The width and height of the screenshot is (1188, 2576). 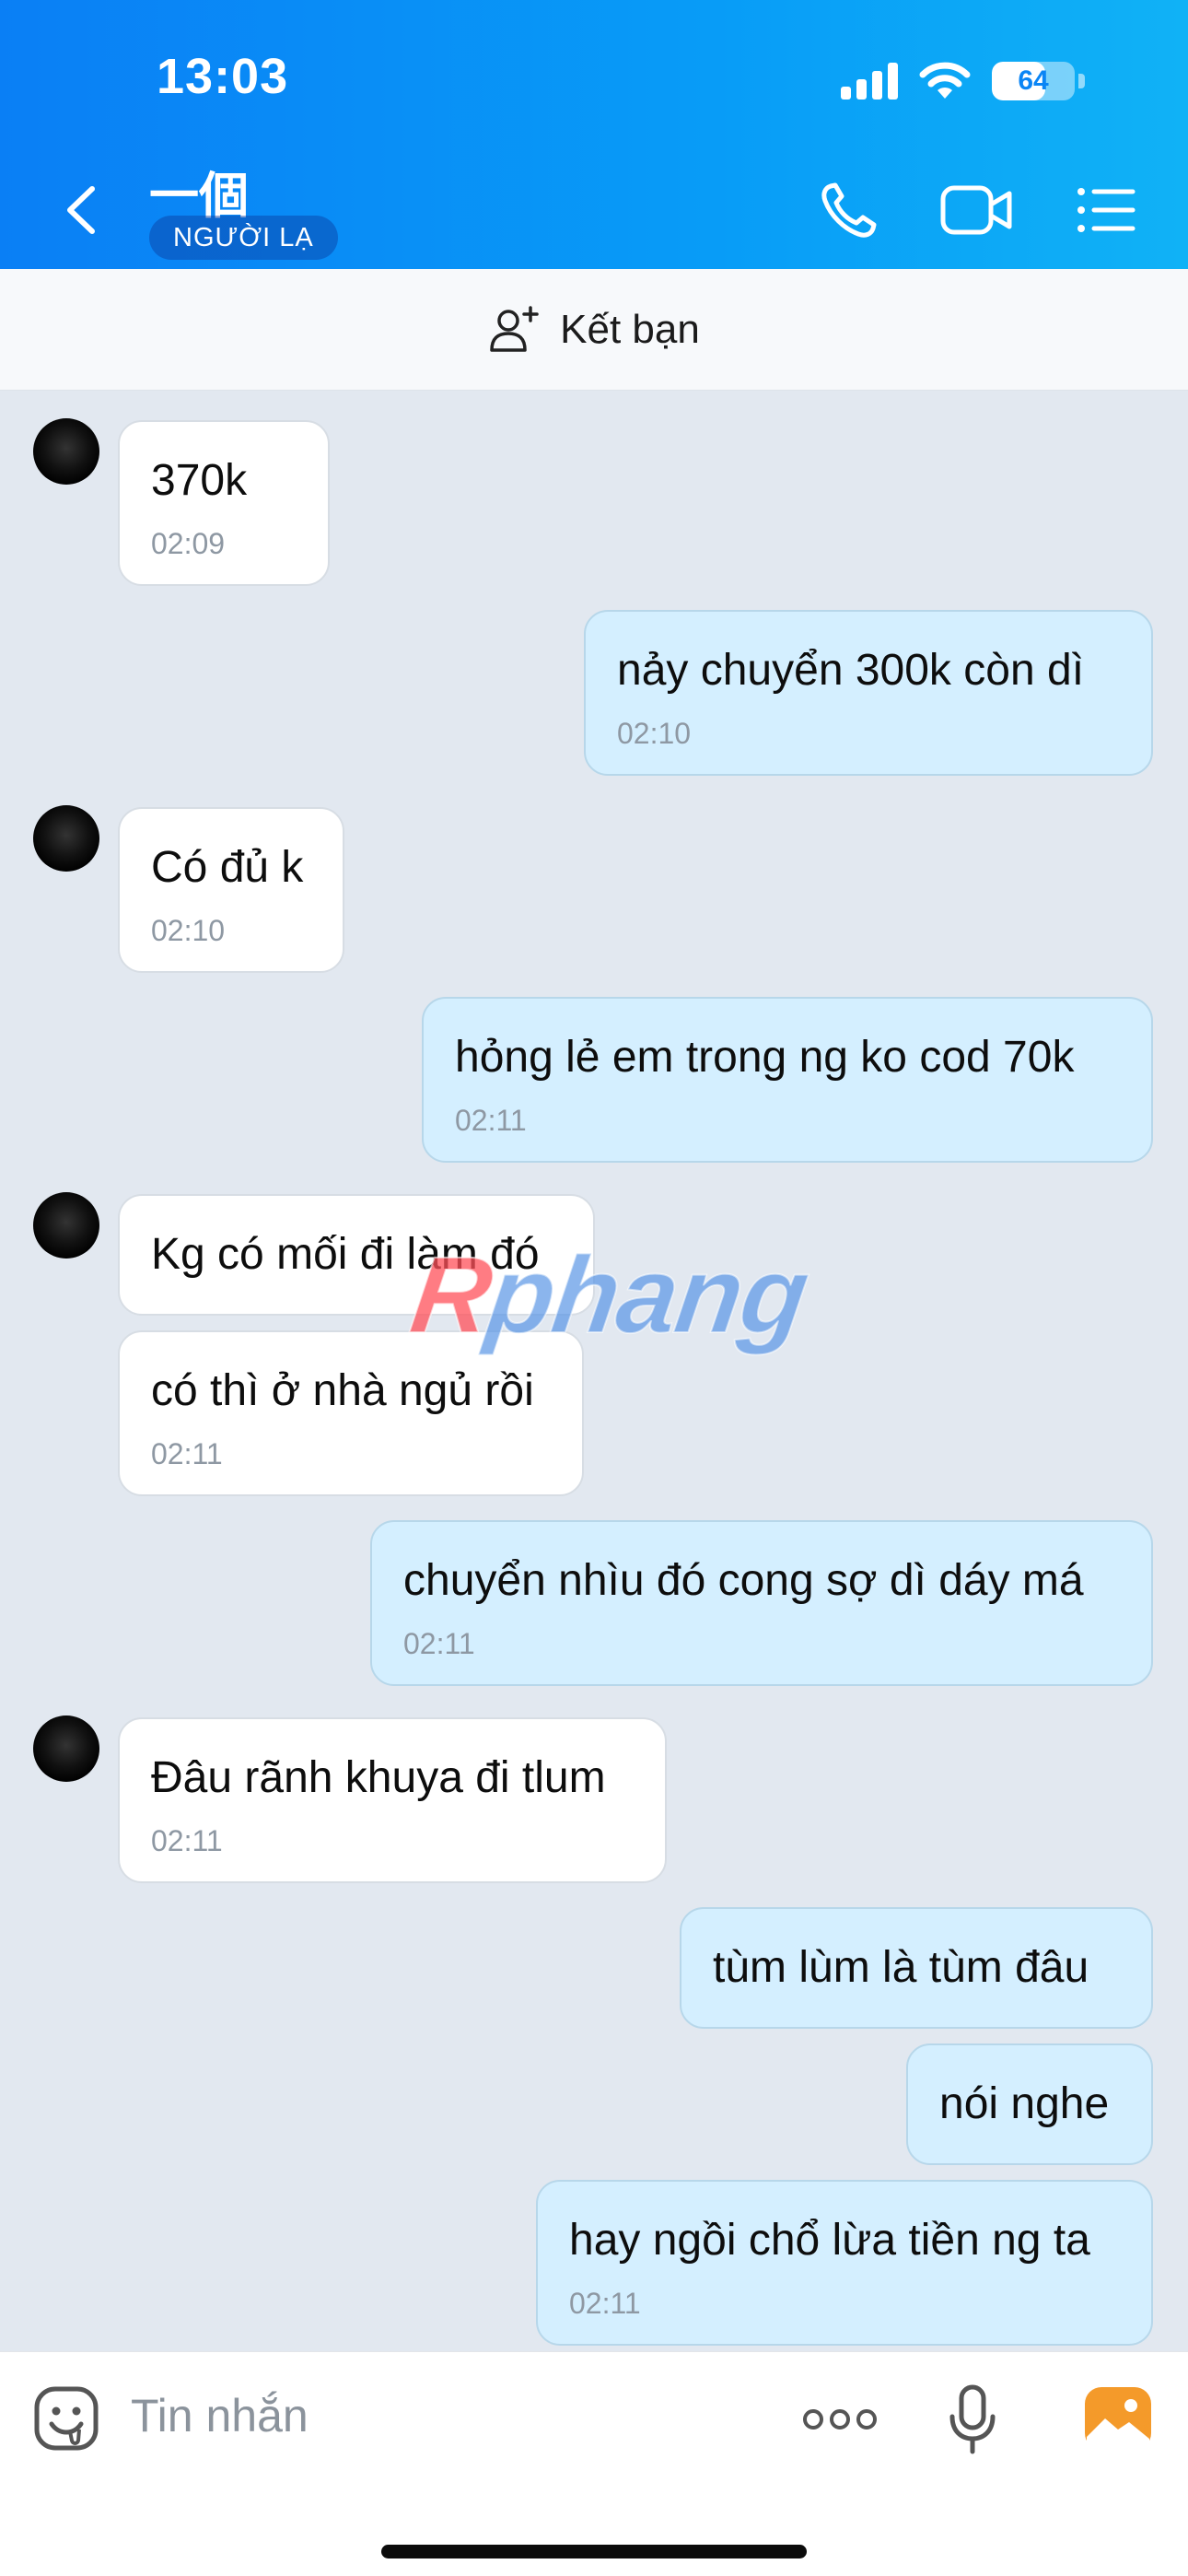 I want to click on message-bubble-outgoing: hỏng lẻ em trong ng ko cod 70k 02:11, so click(x=787, y=1080).